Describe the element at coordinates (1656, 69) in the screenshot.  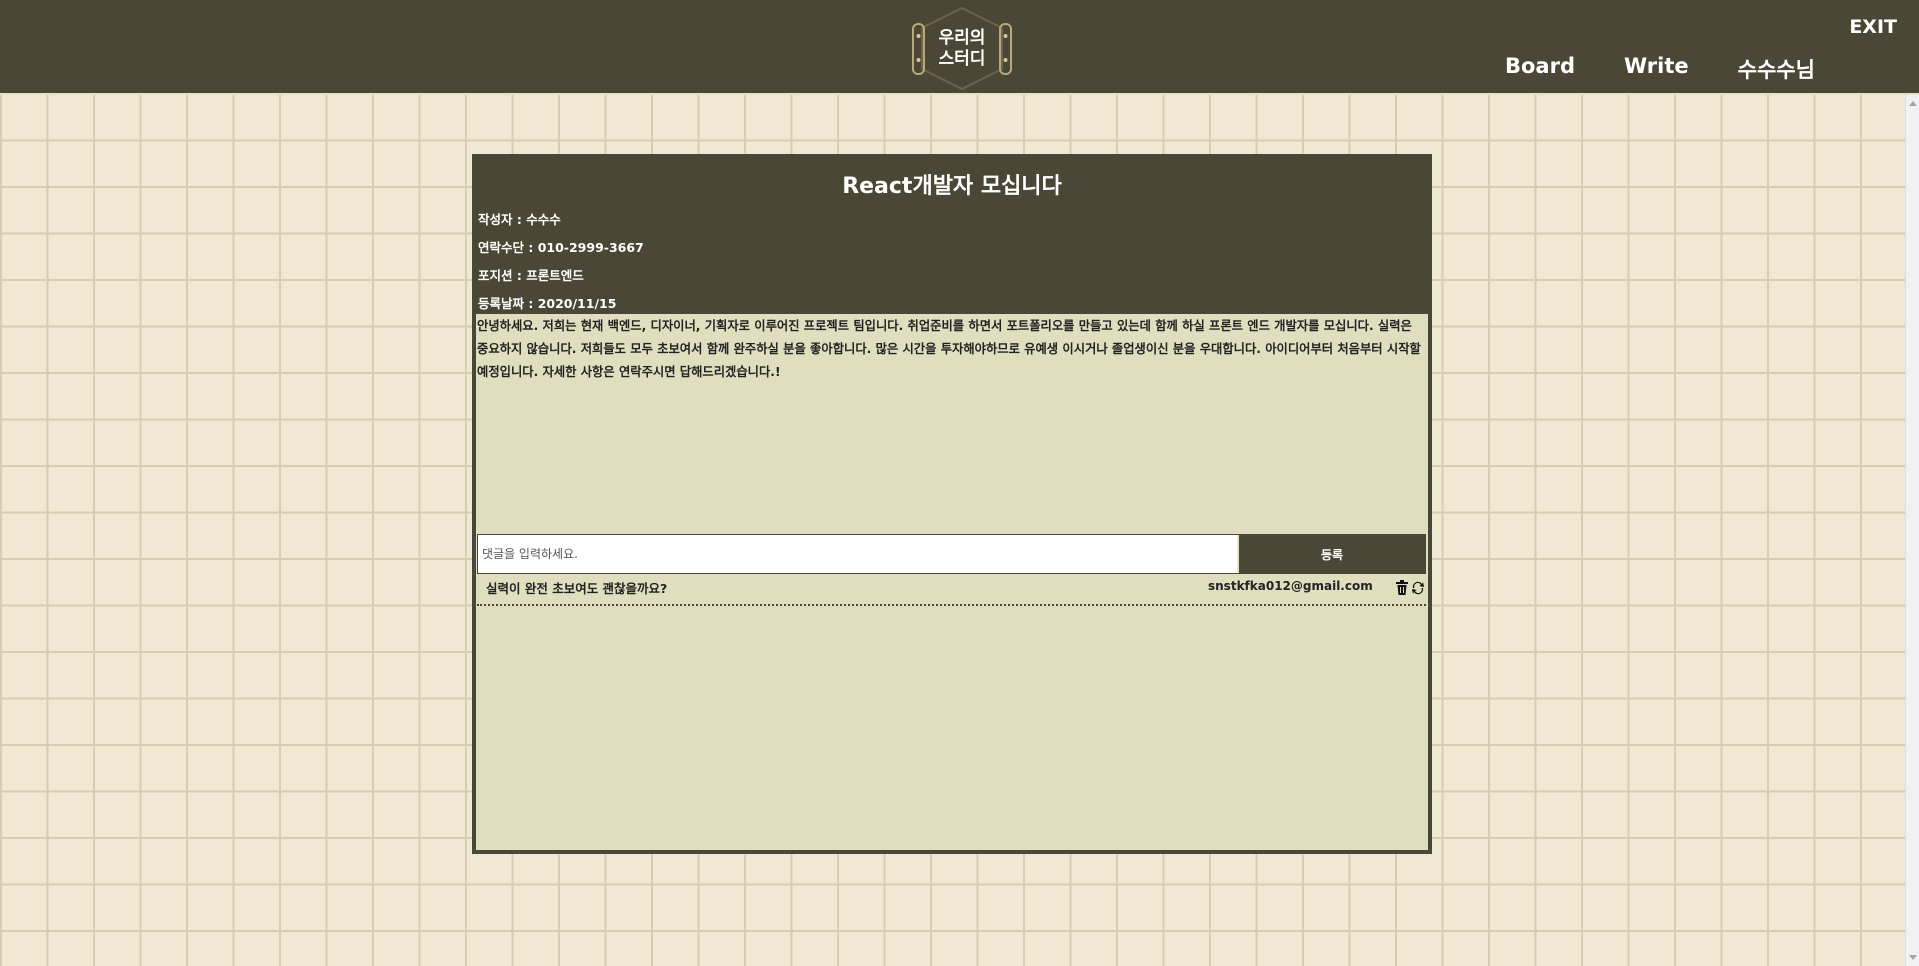
I see `nav-write: Write` at that location.